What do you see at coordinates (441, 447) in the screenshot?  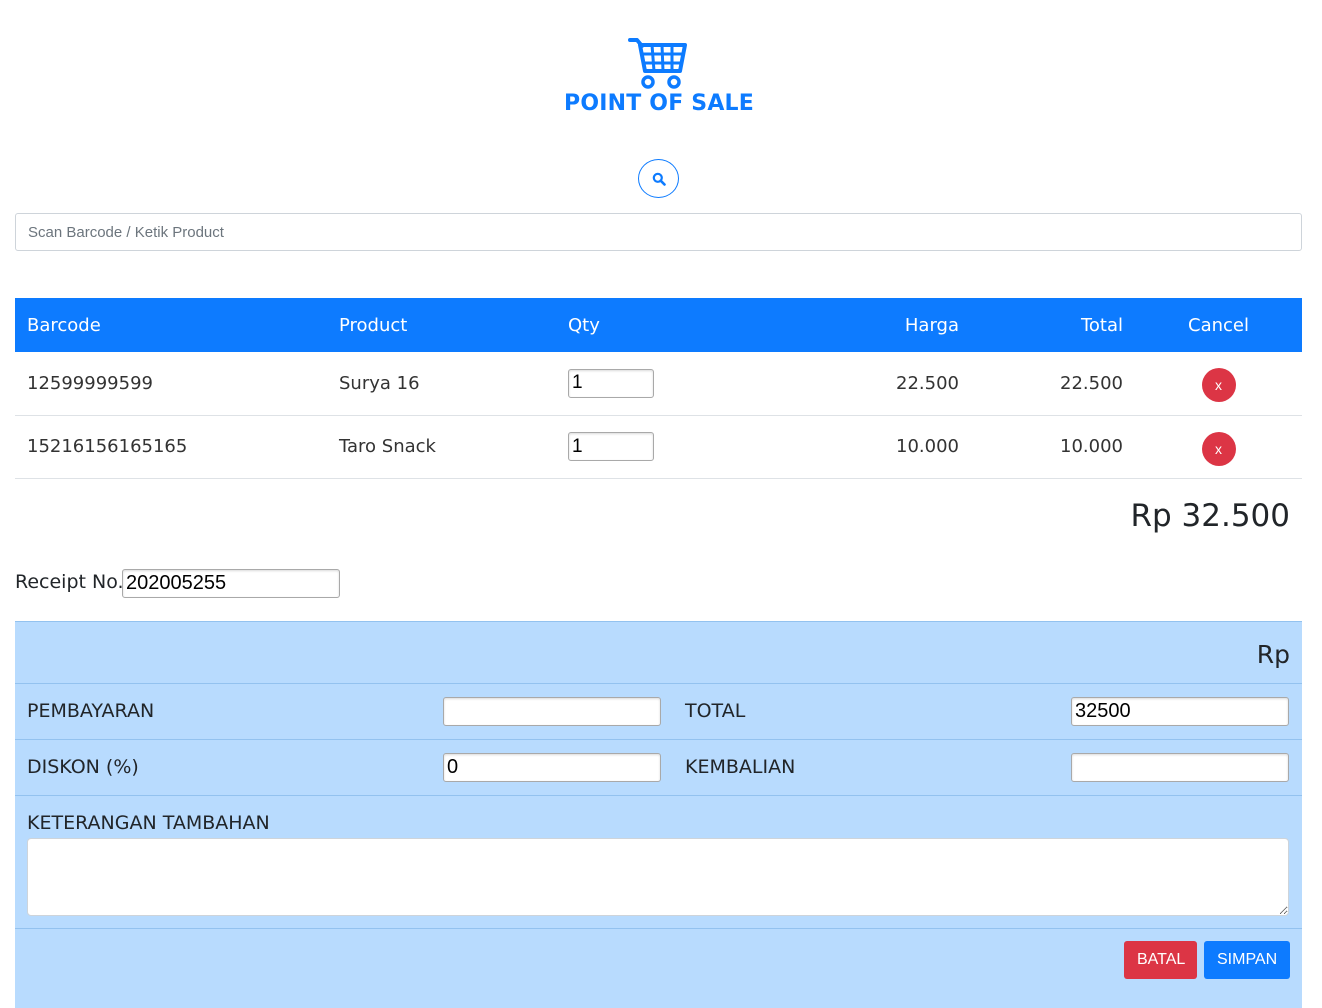 I see `cell-product: Taro Snack` at bounding box center [441, 447].